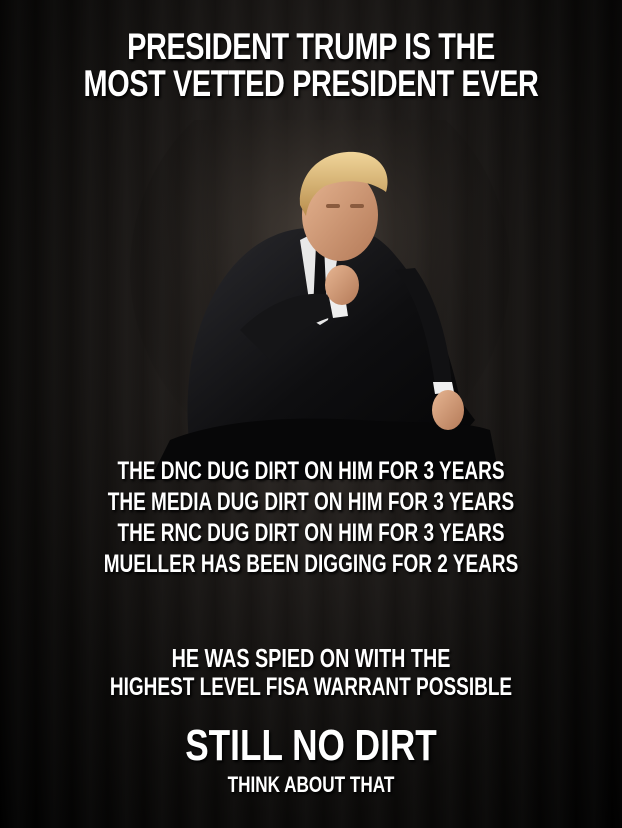 This screenshot has height=828, width=622. What do you see at coordinates (311, 784) in the screenshot?
I see `tagline-text: THINK ABOUT THAT` at bounding box center [311, 784].